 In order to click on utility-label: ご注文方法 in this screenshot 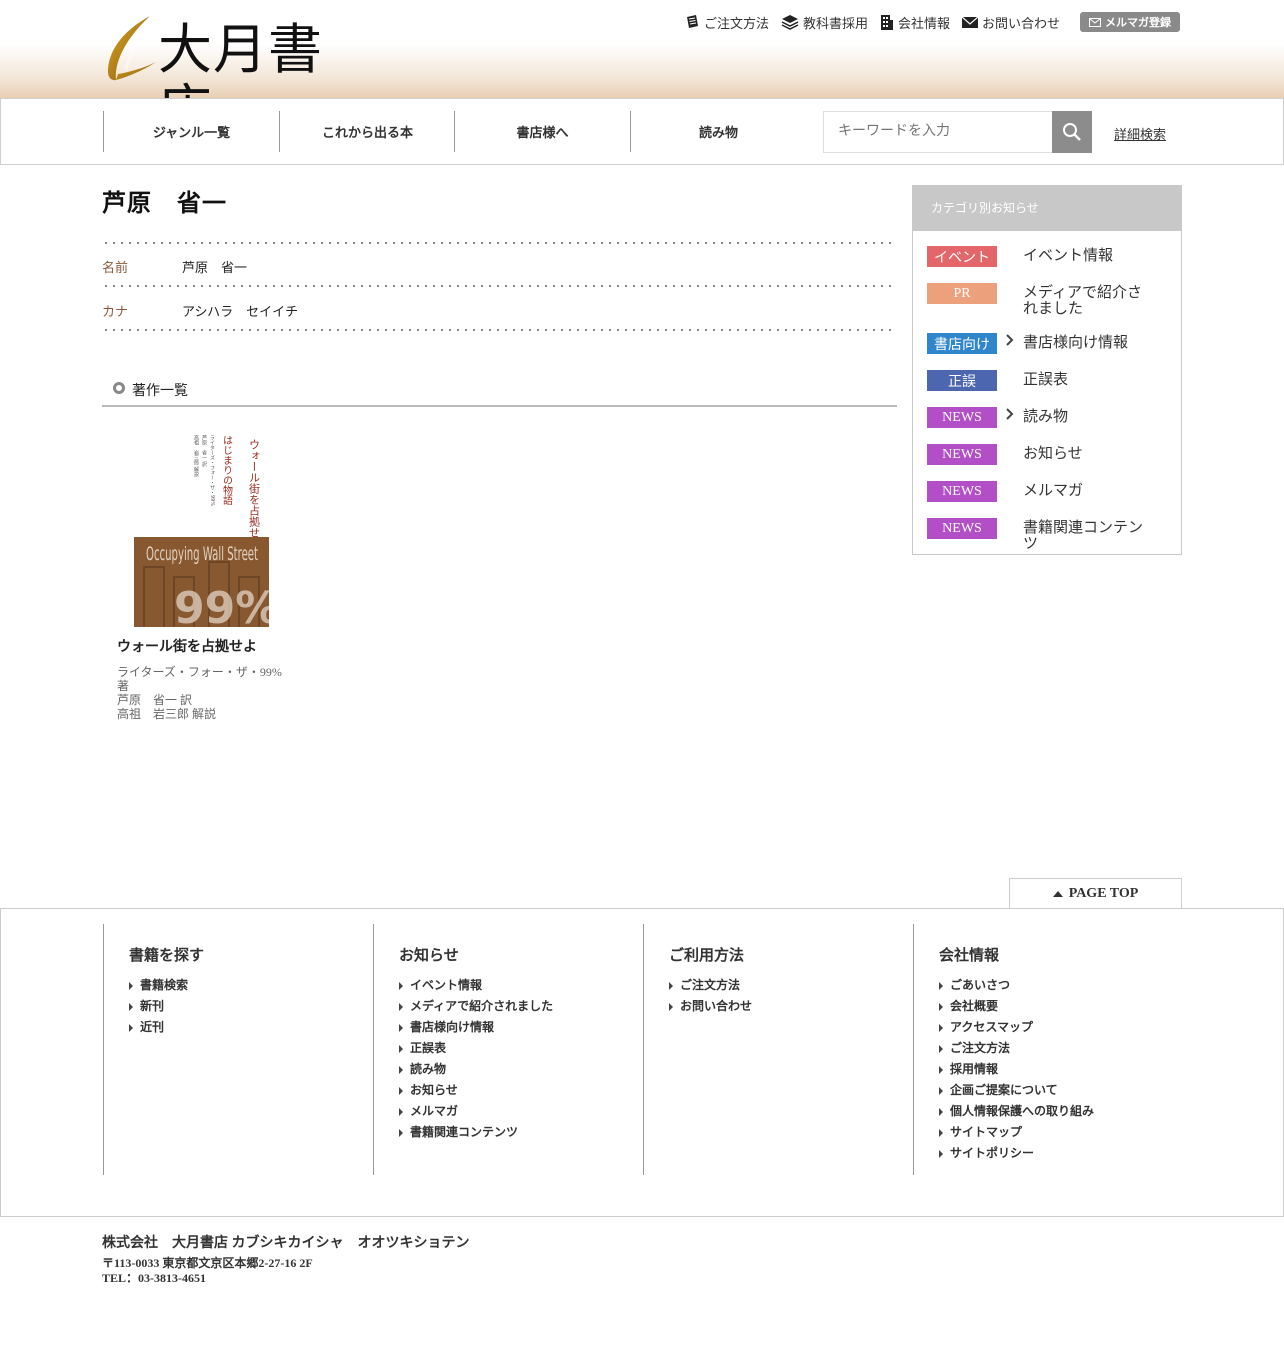, I will do `click(736, 23)`.